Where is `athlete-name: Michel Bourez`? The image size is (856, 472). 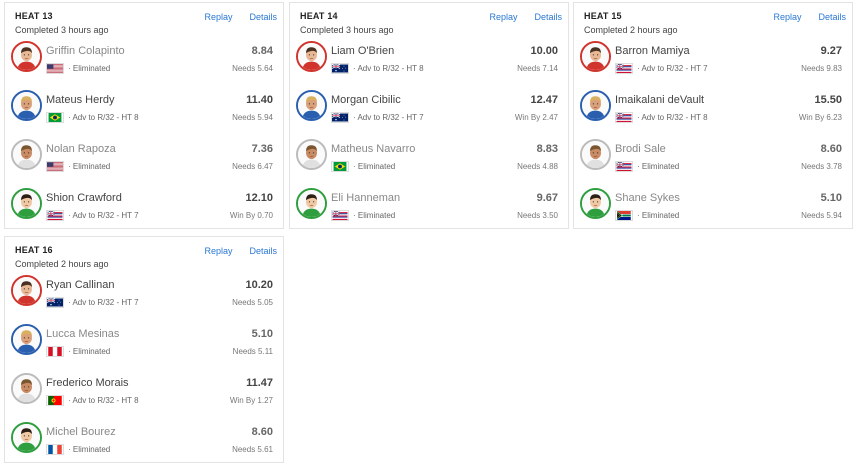 athlete-name: Michel Bourez is located at coordinates (81, 432).